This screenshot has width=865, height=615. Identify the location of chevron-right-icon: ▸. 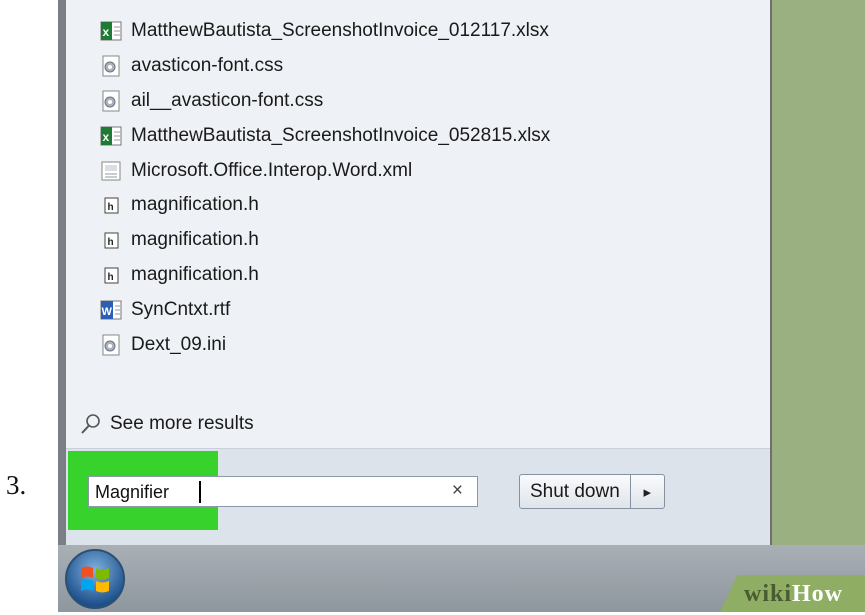
(647, 492).